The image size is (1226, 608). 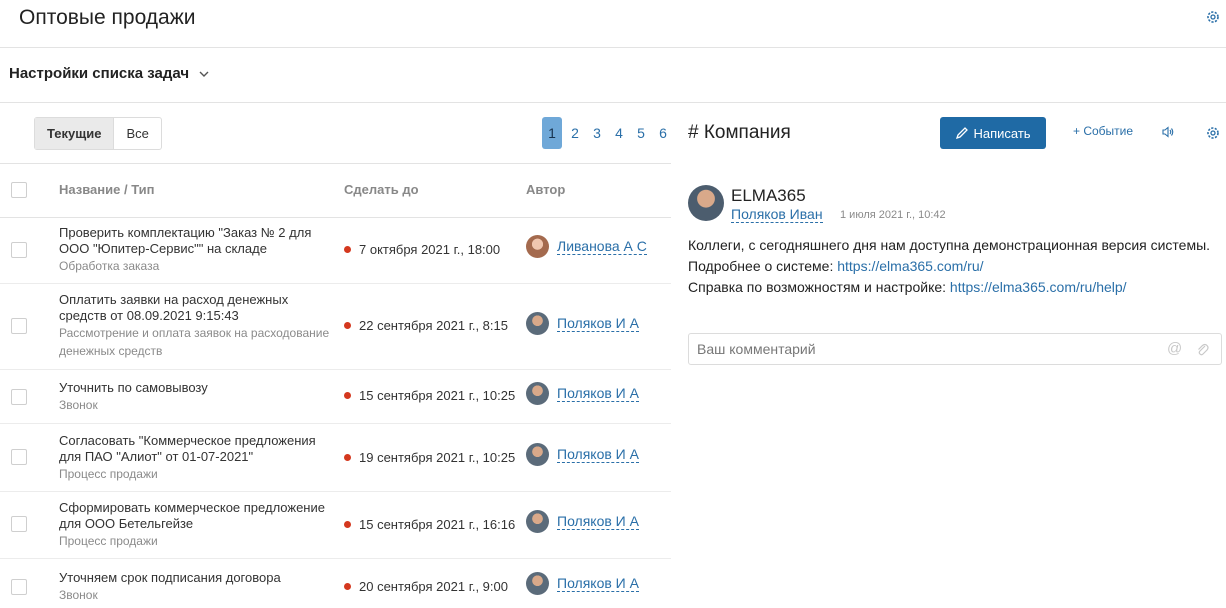 What do you see at coordinates (381, 189) in the screenshot?
I see `column-header-due: Сделать до` at bounding box center [381, 189].